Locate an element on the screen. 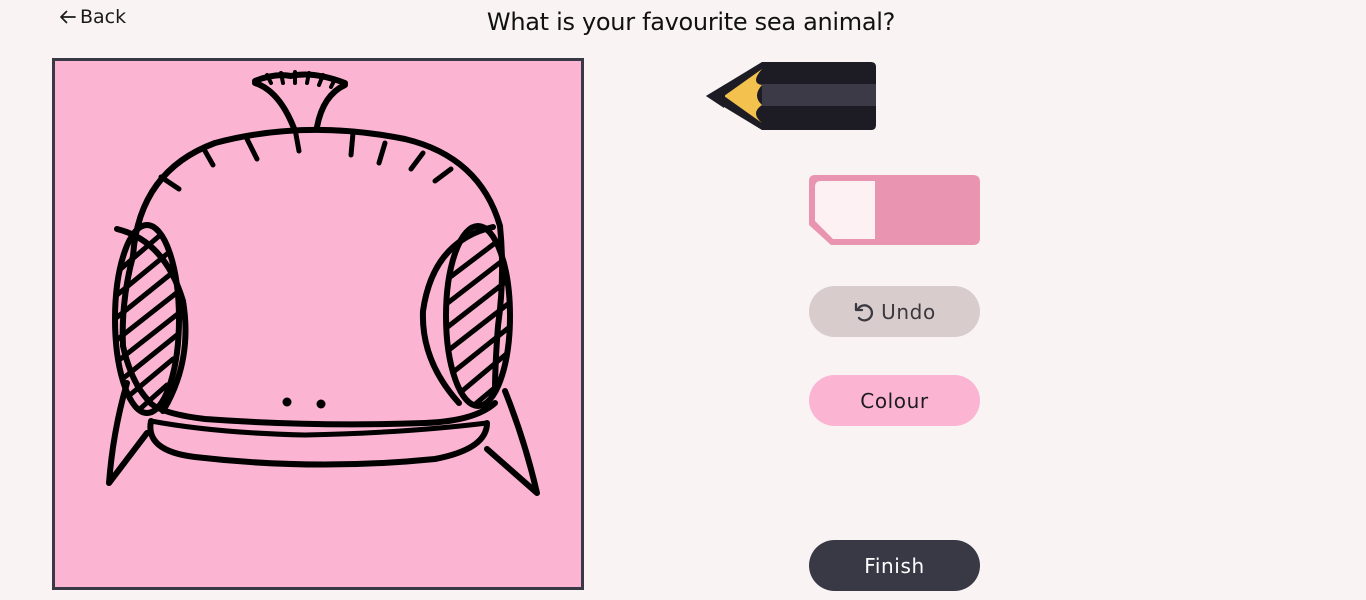 The height and width of the screenshot is (600, 1366). finish-label: Finish is located at coordinates (894, 565).